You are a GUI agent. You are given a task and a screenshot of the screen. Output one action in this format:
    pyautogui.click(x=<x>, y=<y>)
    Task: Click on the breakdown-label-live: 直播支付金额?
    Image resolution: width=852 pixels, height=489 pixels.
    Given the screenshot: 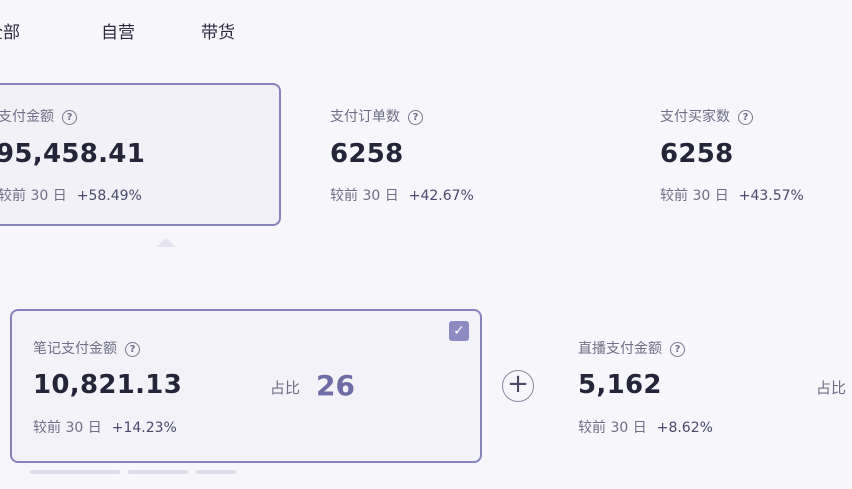 What is the action you would take?
    pyautogui.click(x=631, y=348)
    